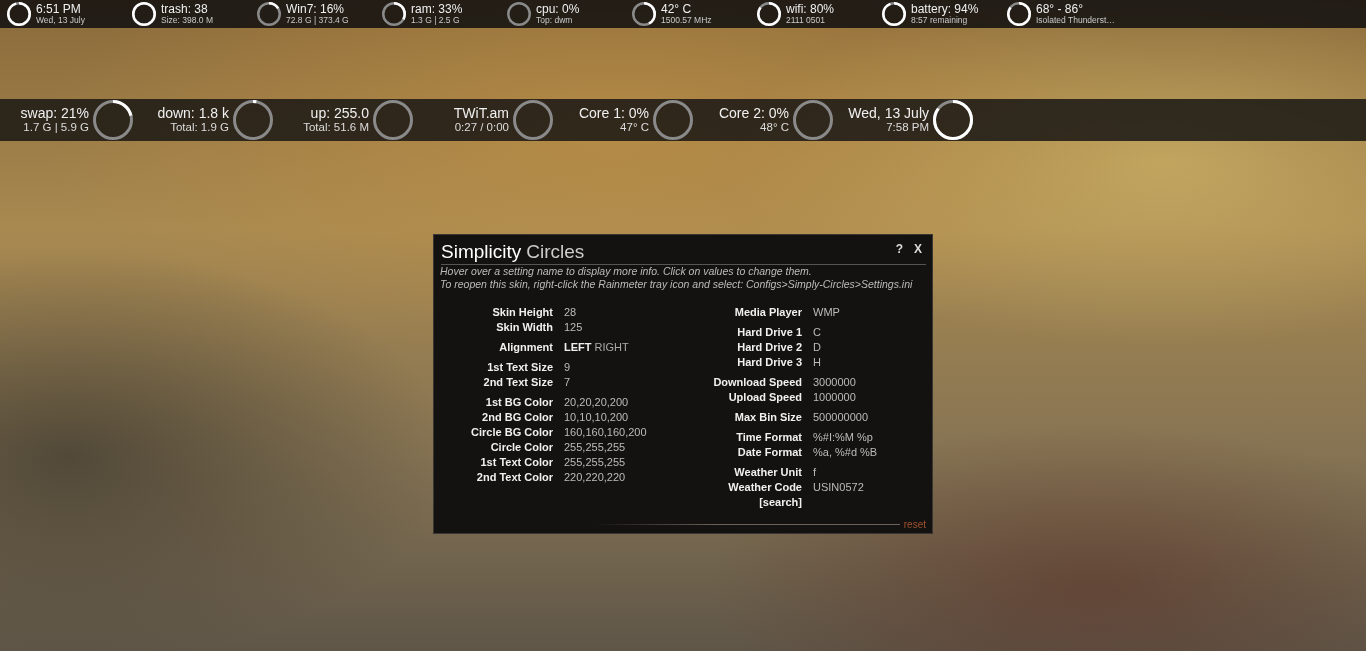  Describe the element at coordinates (518, 401) in the screenshot. I see `setting-label: 1st BG Color` at that location.